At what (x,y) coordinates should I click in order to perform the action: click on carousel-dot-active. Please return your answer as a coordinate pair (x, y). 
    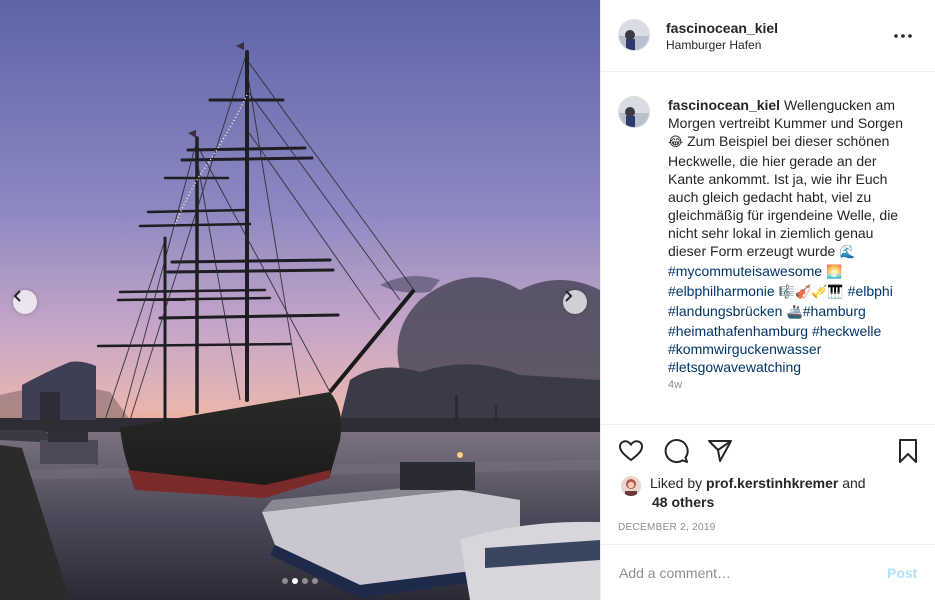
    Looking at the image, I should click on (295, 581).